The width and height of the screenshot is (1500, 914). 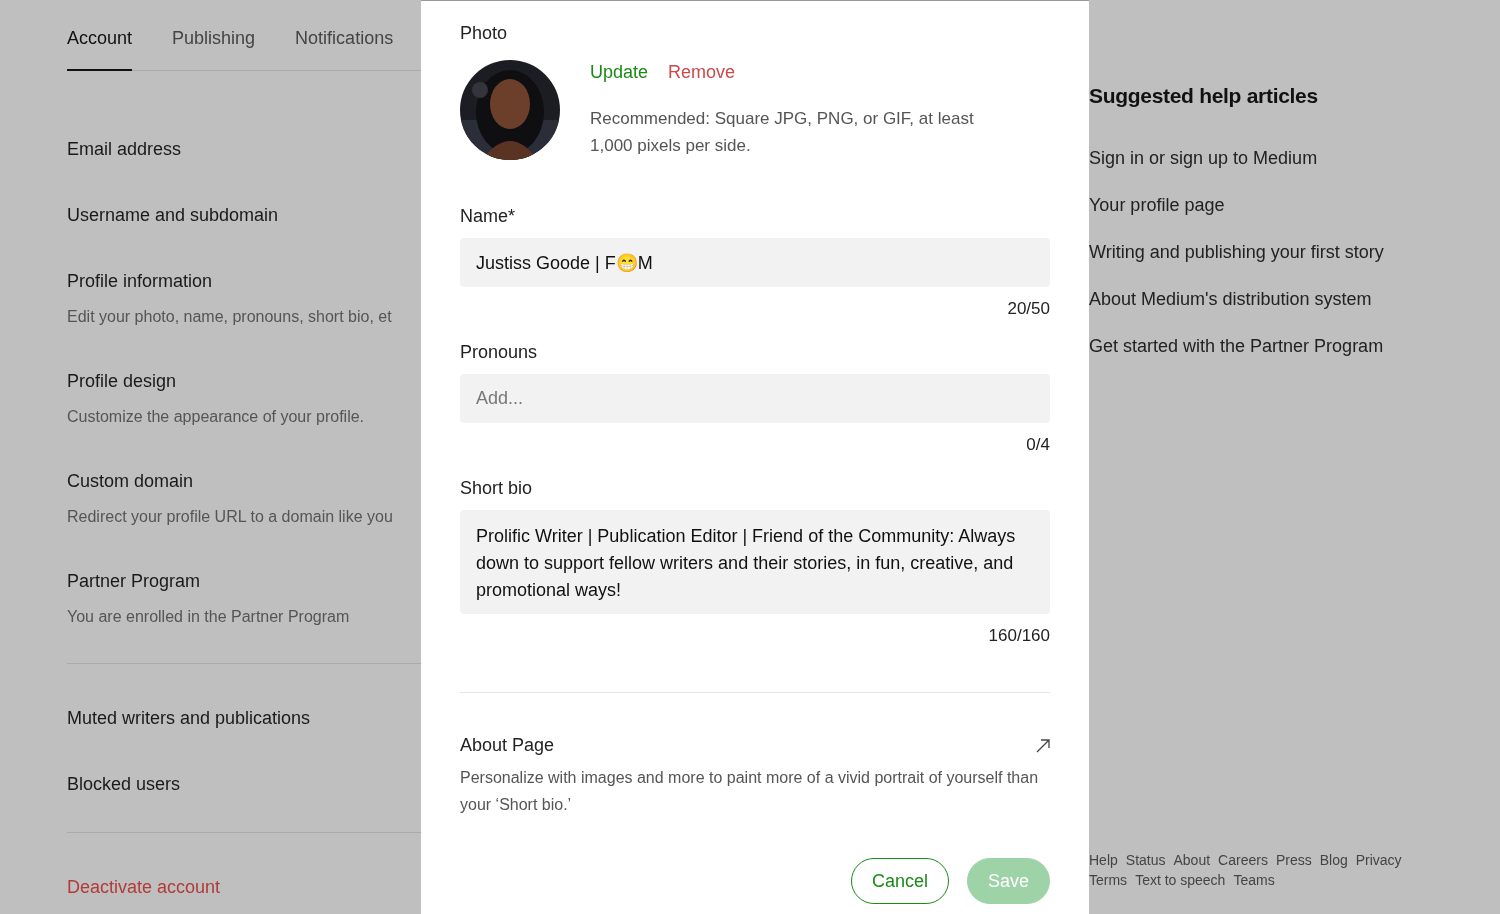 I want to click on help-article-link: Writing and publishing your first story, so click(x=1294, y=252).